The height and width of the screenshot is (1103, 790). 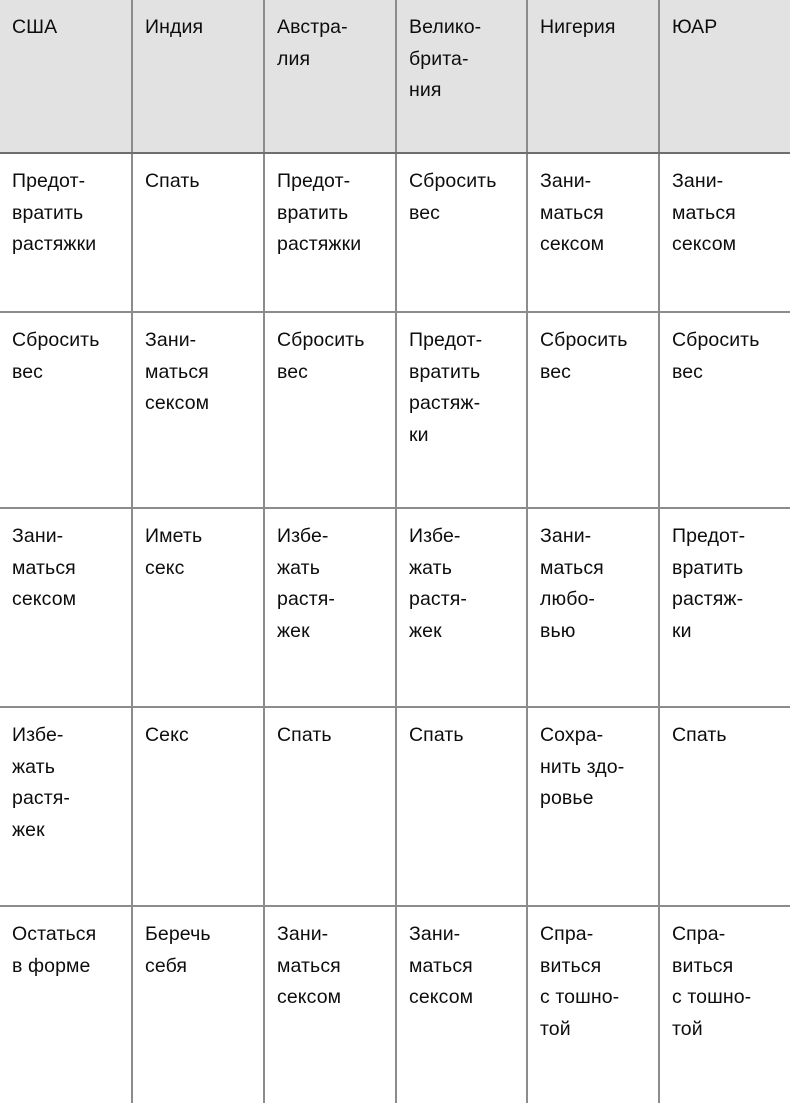 What do you see at coordinates (445, 403) in the screenshot?
I see `text-line: растяж-` at bounding box center [445, 403].